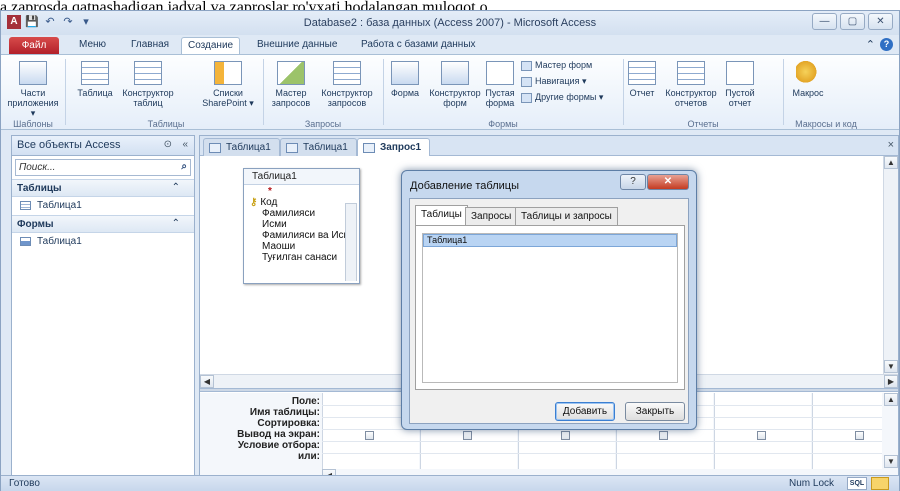  I want to click on report-design-icon, so click(691, 73).